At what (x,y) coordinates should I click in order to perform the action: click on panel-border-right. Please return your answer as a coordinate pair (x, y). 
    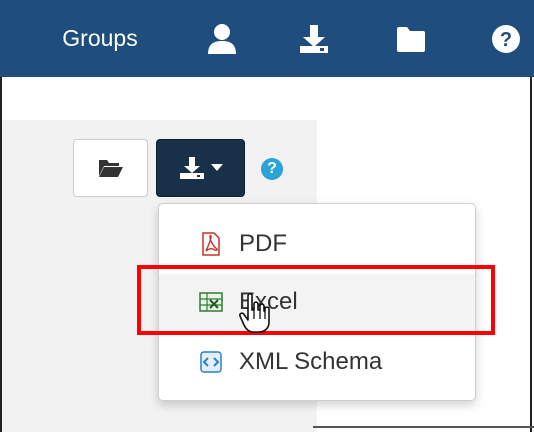
    Looking at the image, I should click on (531, 254).